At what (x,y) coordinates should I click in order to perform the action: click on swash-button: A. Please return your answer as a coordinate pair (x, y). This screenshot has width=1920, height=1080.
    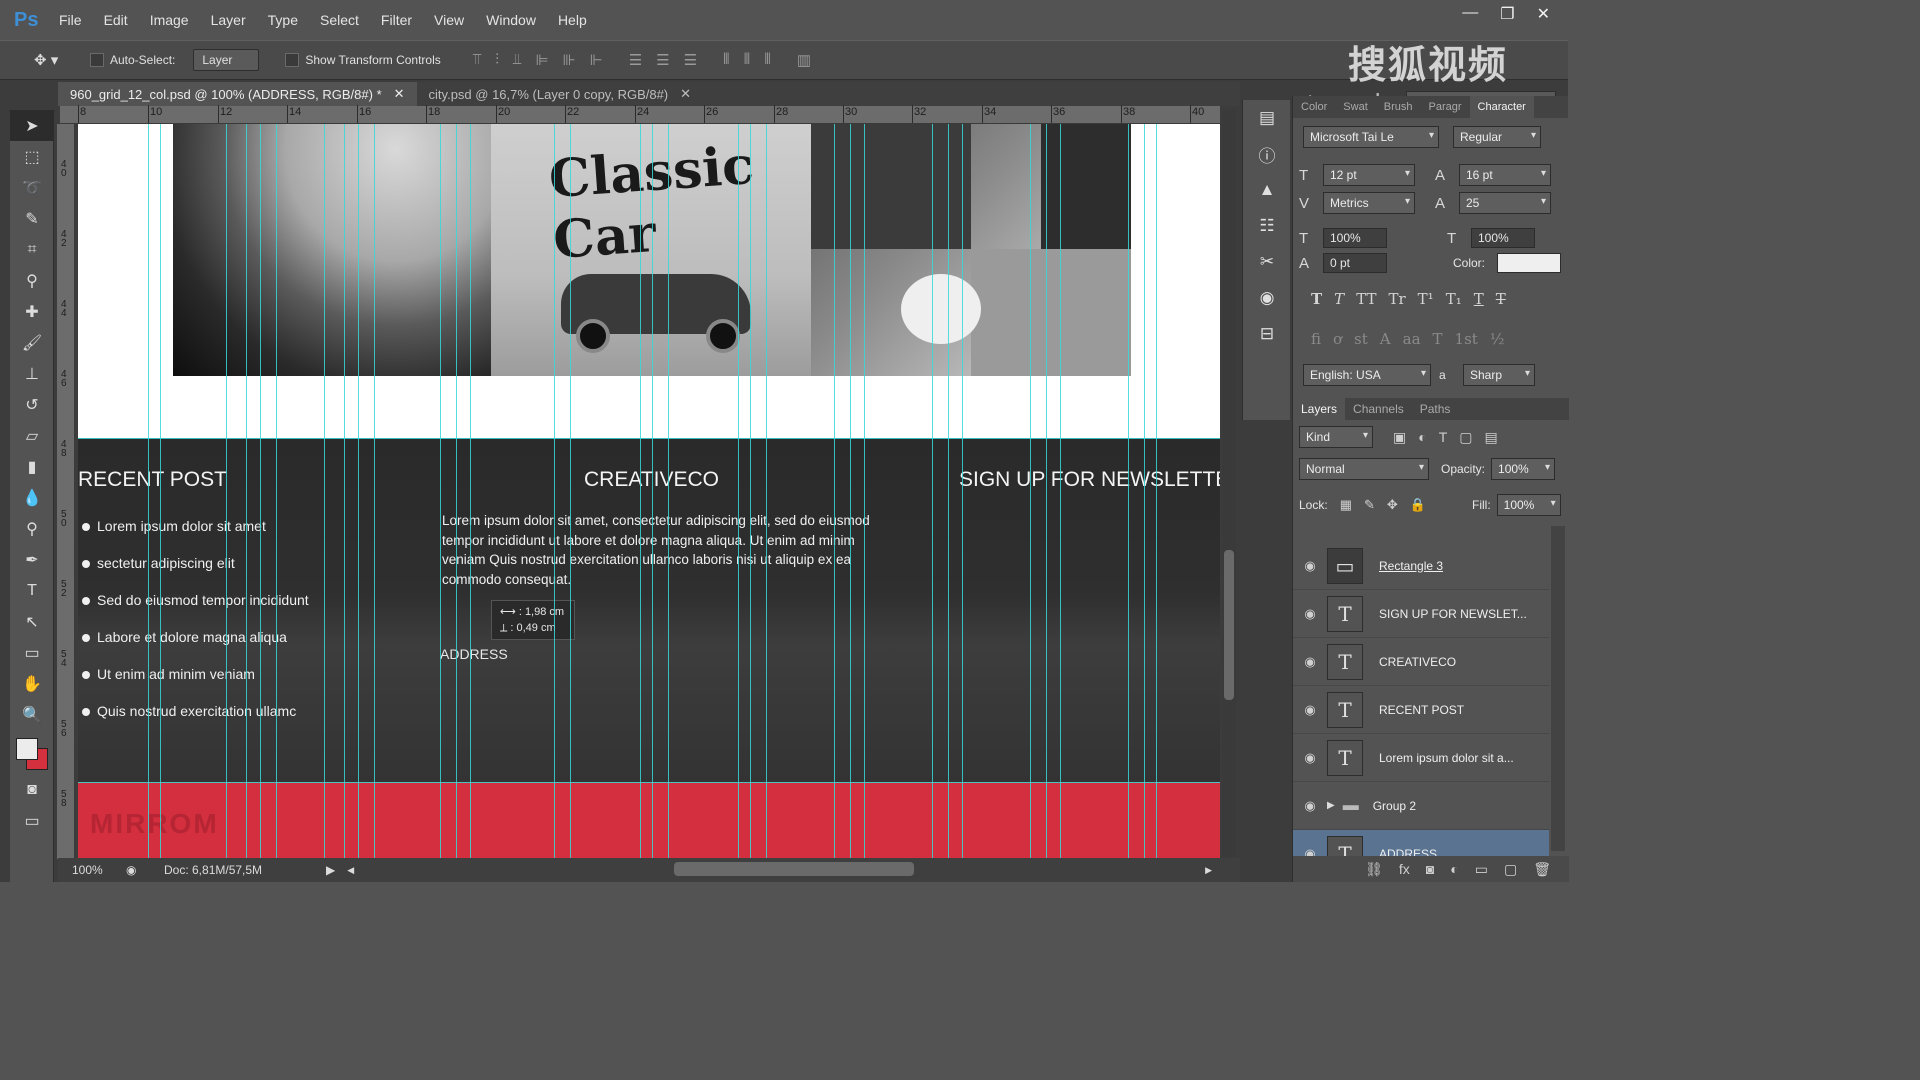
    Looking at the image, I should click on (1385, 339).